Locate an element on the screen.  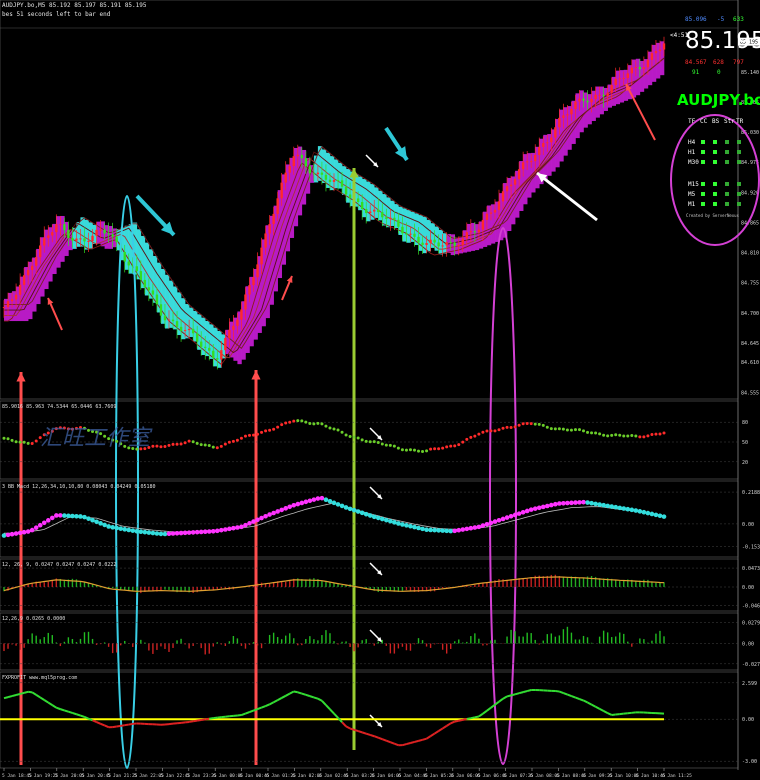
panel-axis-label: 0.00 is located at coordinates (748, 645).